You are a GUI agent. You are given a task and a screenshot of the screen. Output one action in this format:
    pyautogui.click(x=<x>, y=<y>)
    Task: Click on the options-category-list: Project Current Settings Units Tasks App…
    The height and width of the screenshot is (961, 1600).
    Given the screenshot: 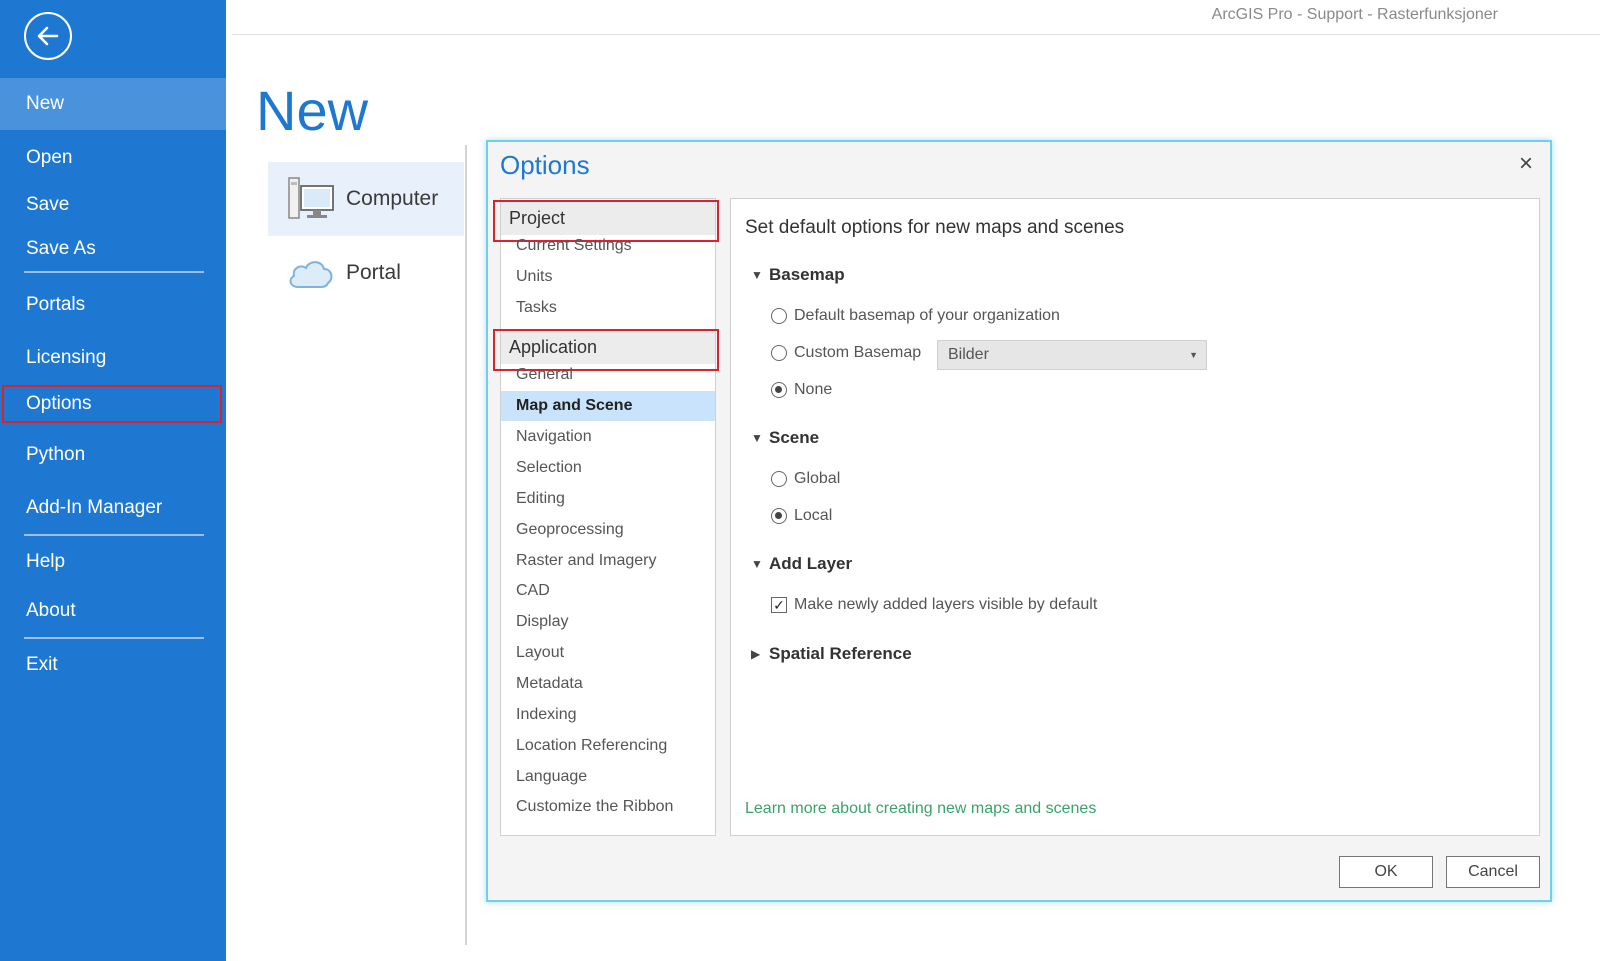 What is the action you would take?
    pyautogui.click(x=606, y=517)
    